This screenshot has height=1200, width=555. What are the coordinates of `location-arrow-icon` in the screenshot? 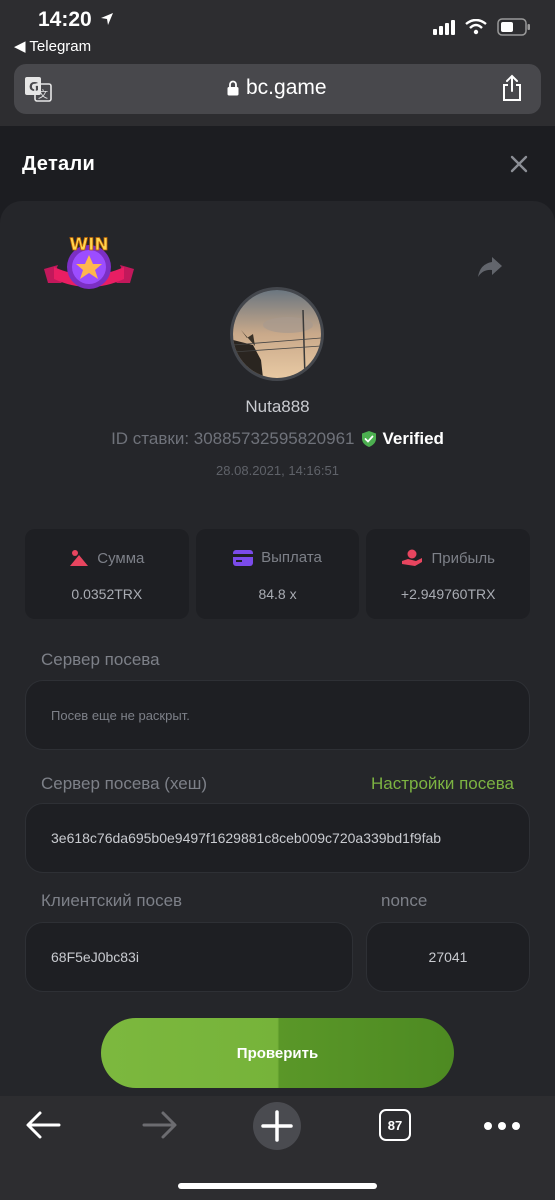 It's located at (107, 19).